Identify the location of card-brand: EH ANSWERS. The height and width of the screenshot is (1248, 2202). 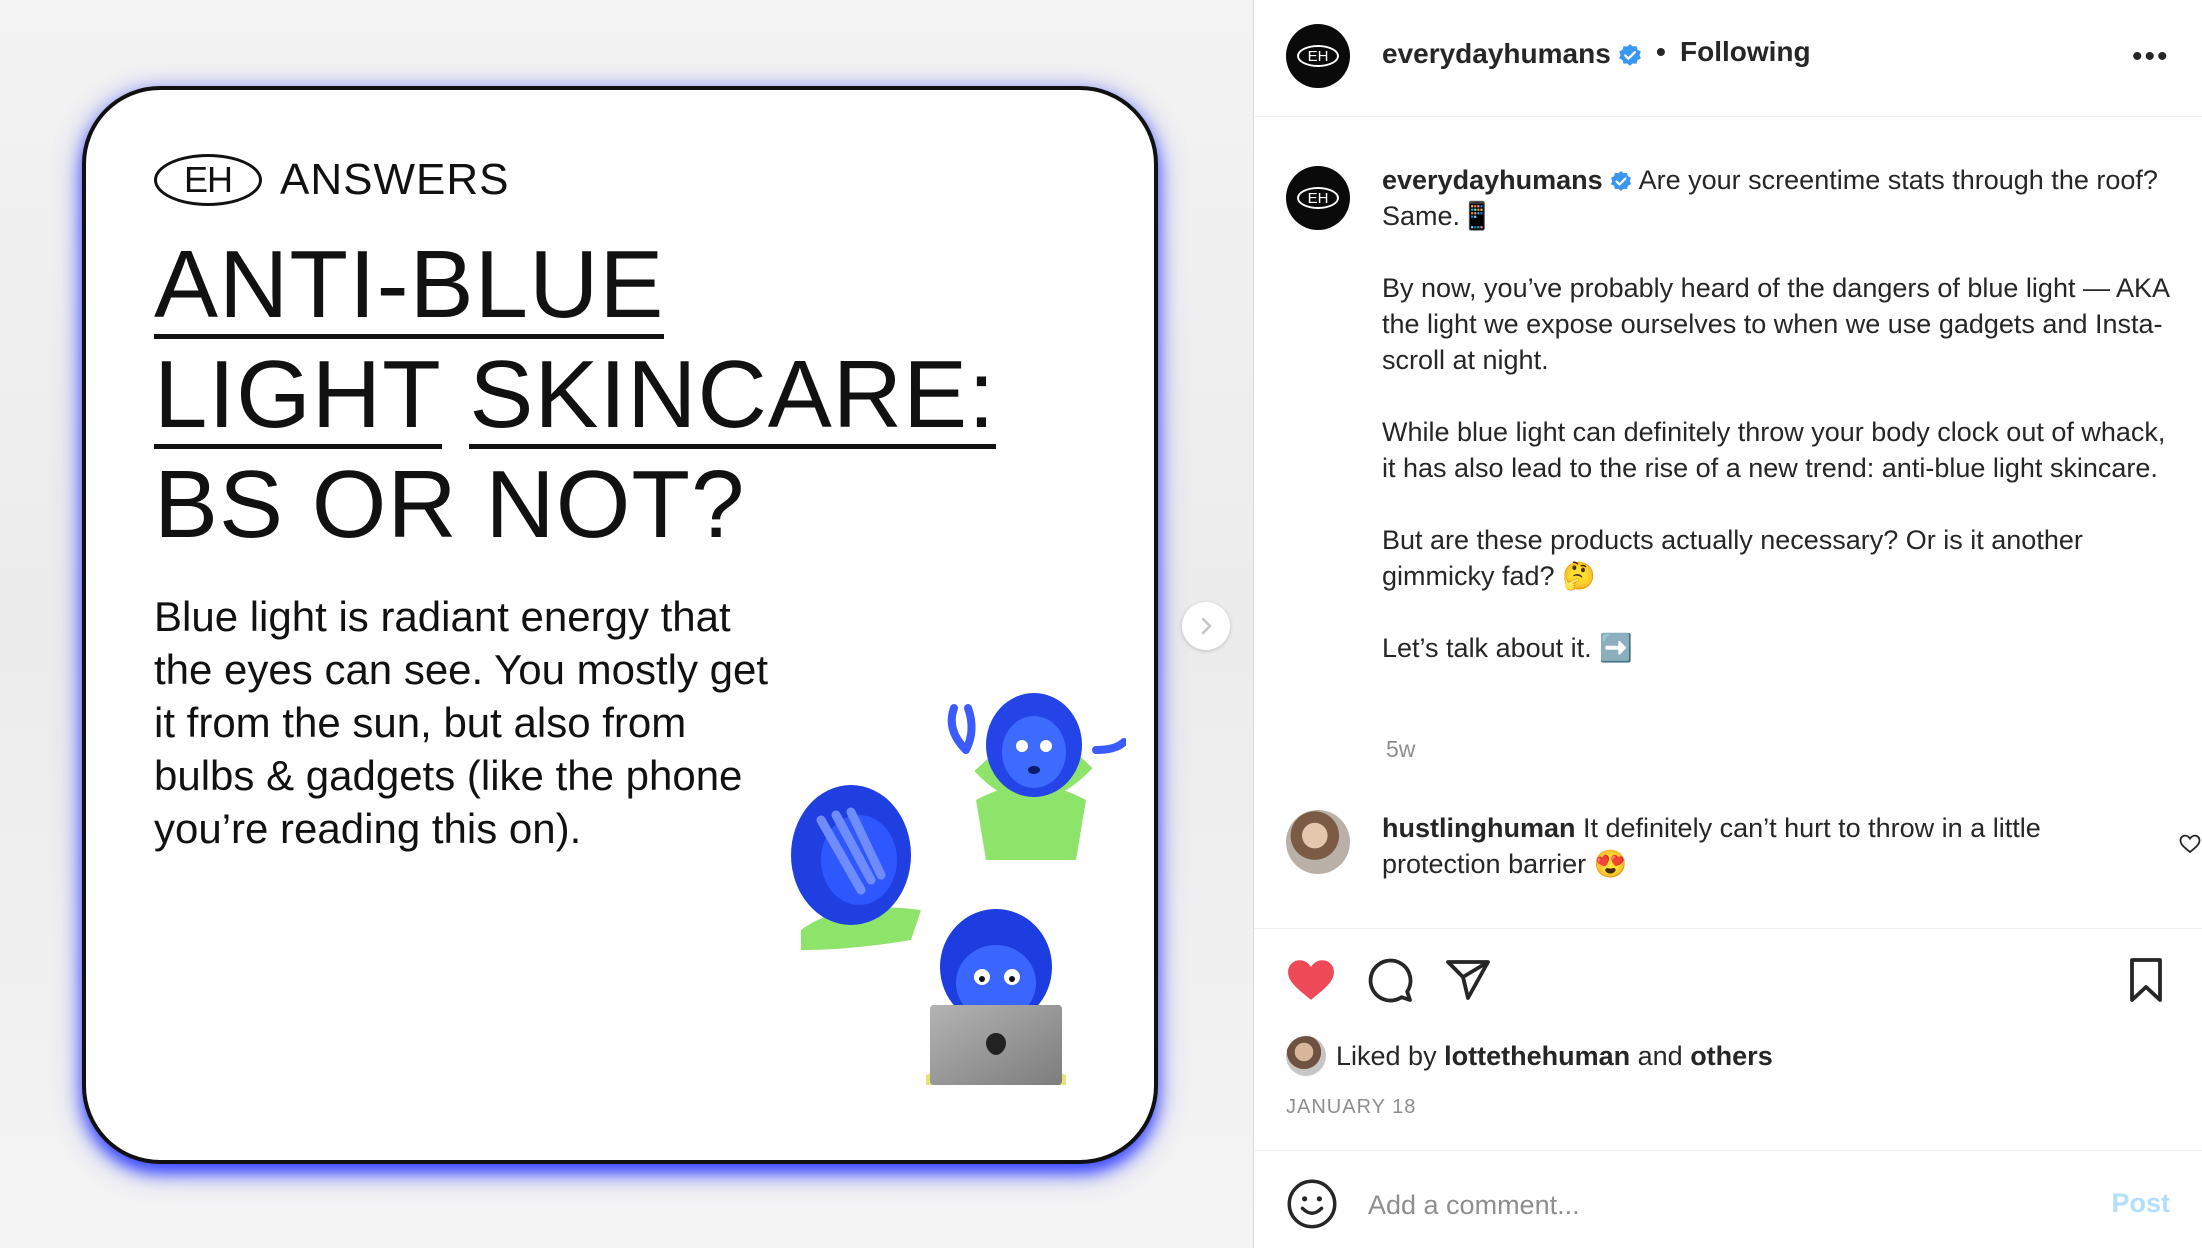
(331, 180).